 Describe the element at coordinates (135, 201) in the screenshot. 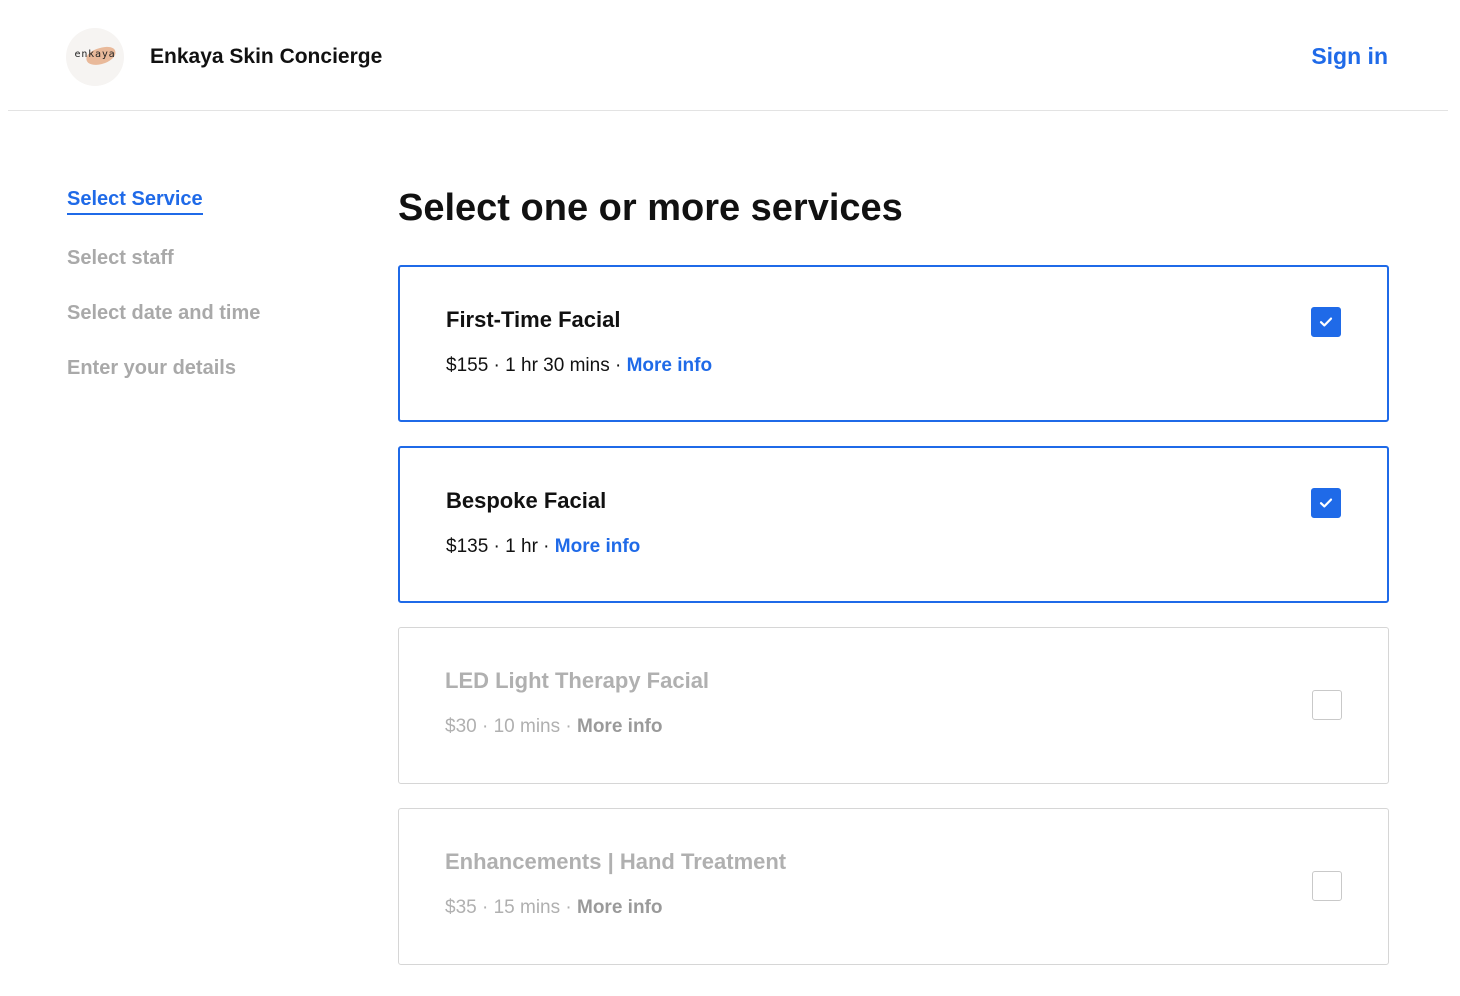

I see `step-select-service: Select Service` at that location.